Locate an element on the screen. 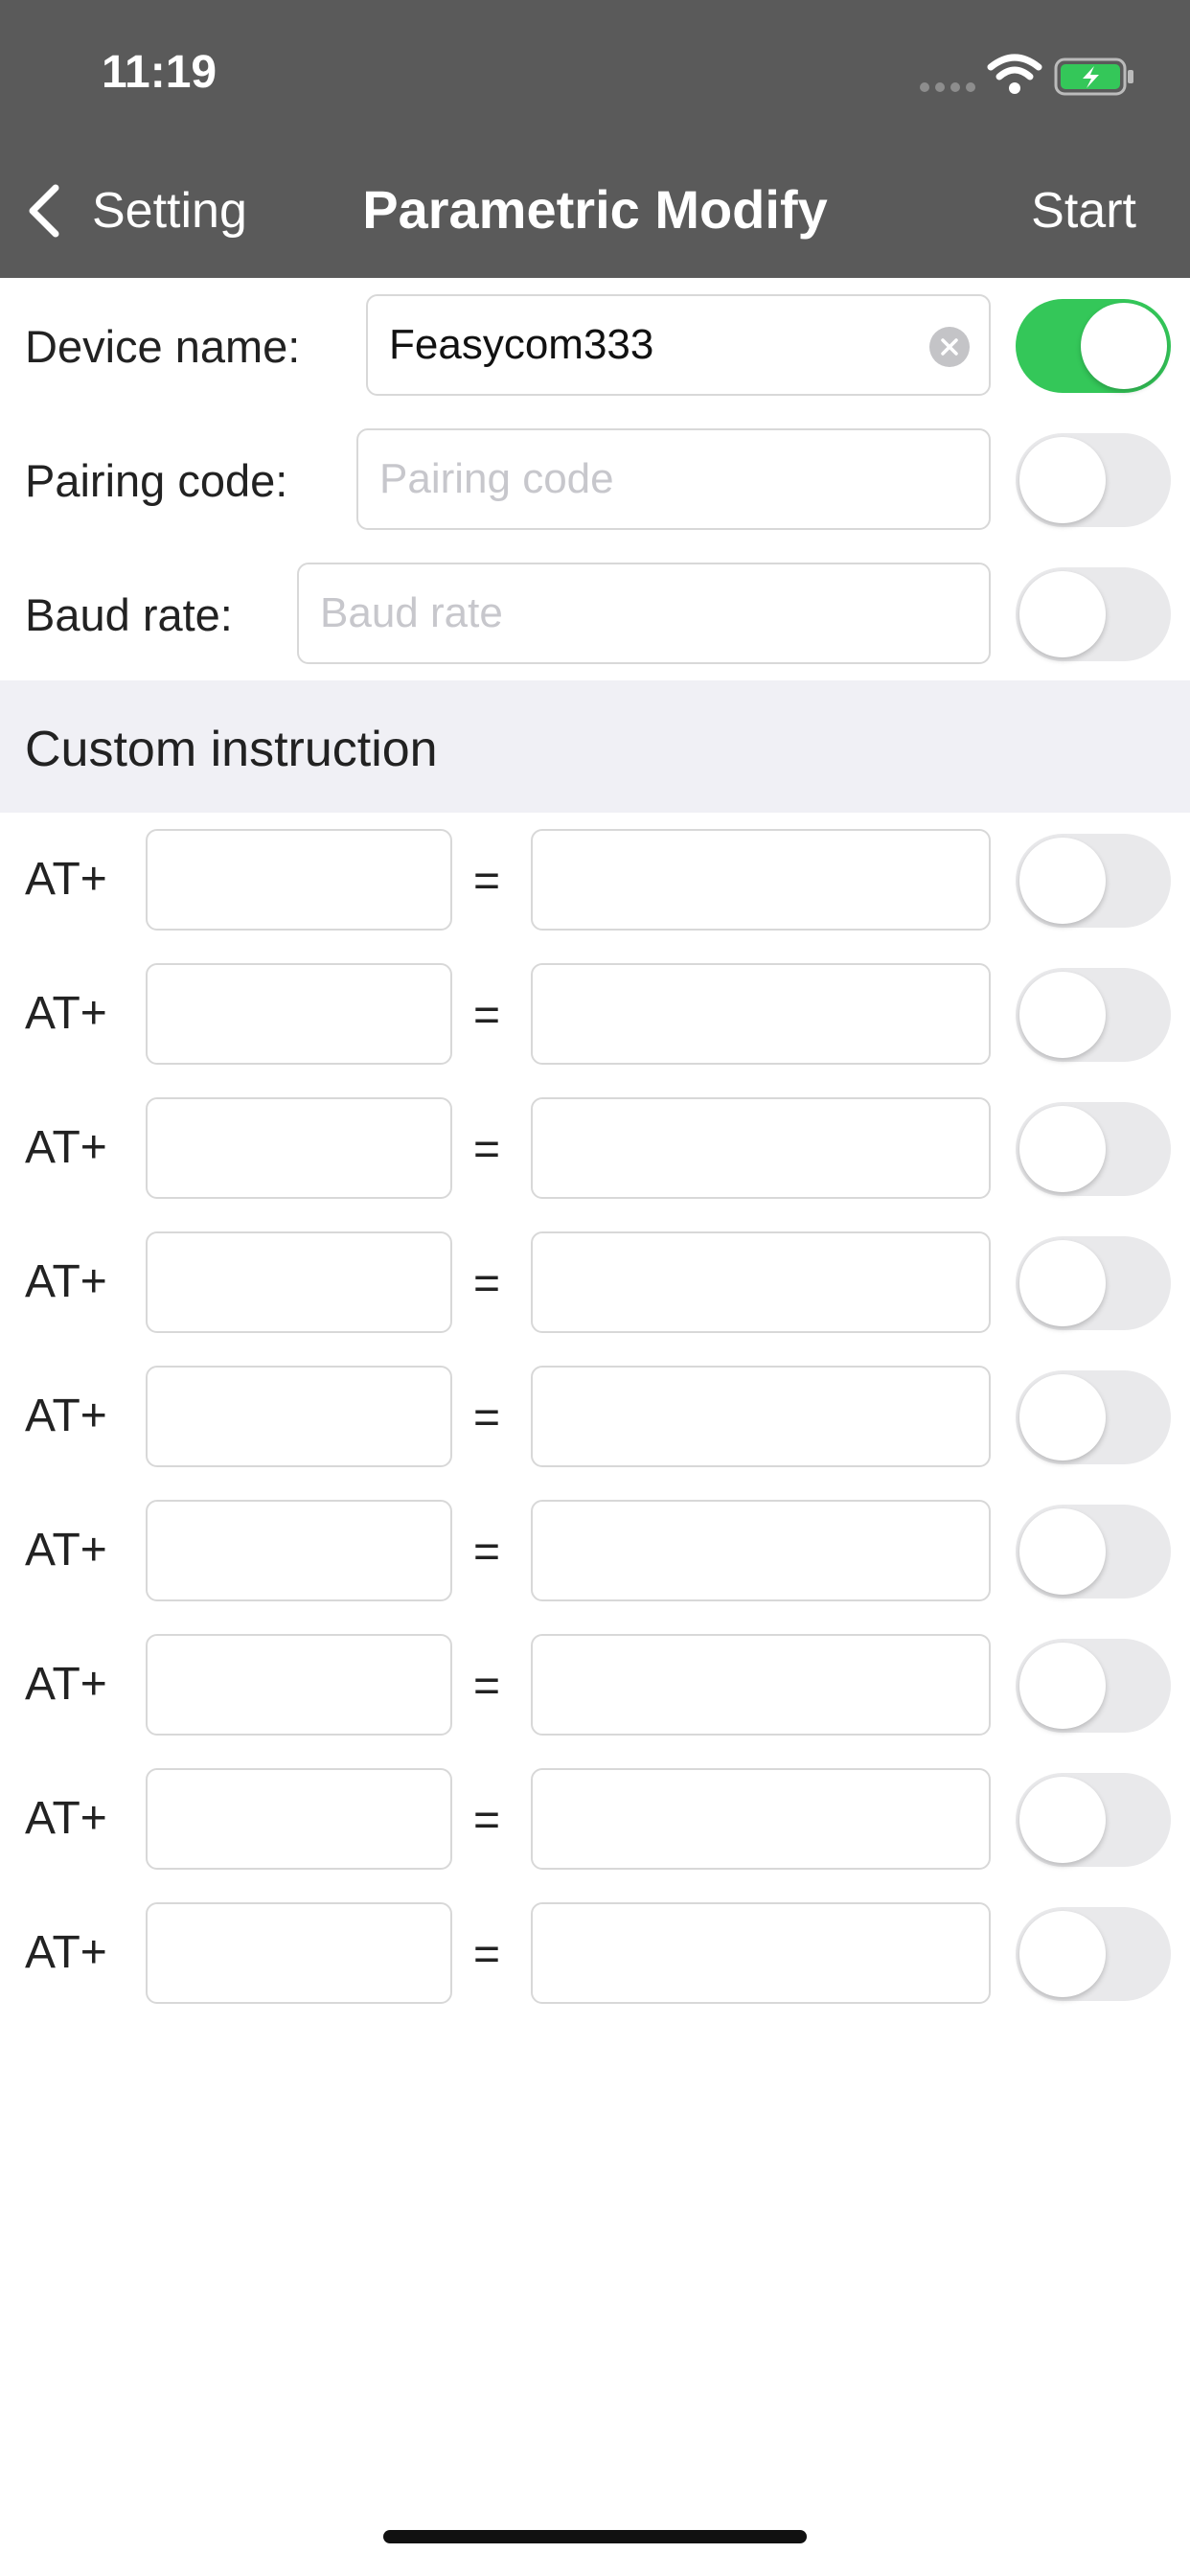 This screenshot has width=1190, height=2576. pairing-code-row: Pairing code is located at coordinates (595, 479).